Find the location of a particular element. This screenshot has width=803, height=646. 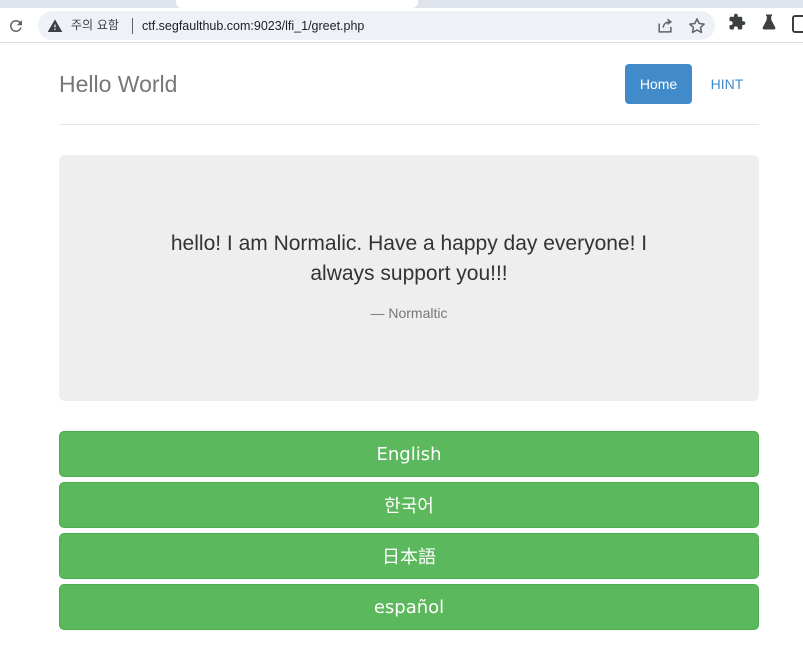

puzzle-icon is located at coordinates (737, 22).